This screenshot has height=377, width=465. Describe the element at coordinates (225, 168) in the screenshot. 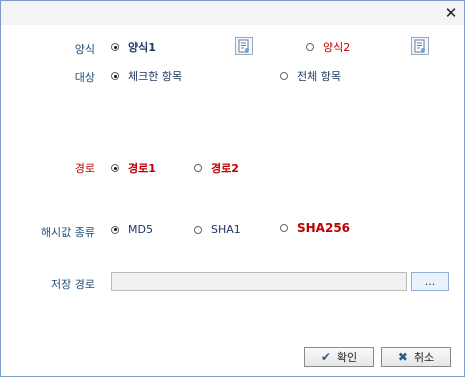

I see `path2-label: 경로2` at that location.